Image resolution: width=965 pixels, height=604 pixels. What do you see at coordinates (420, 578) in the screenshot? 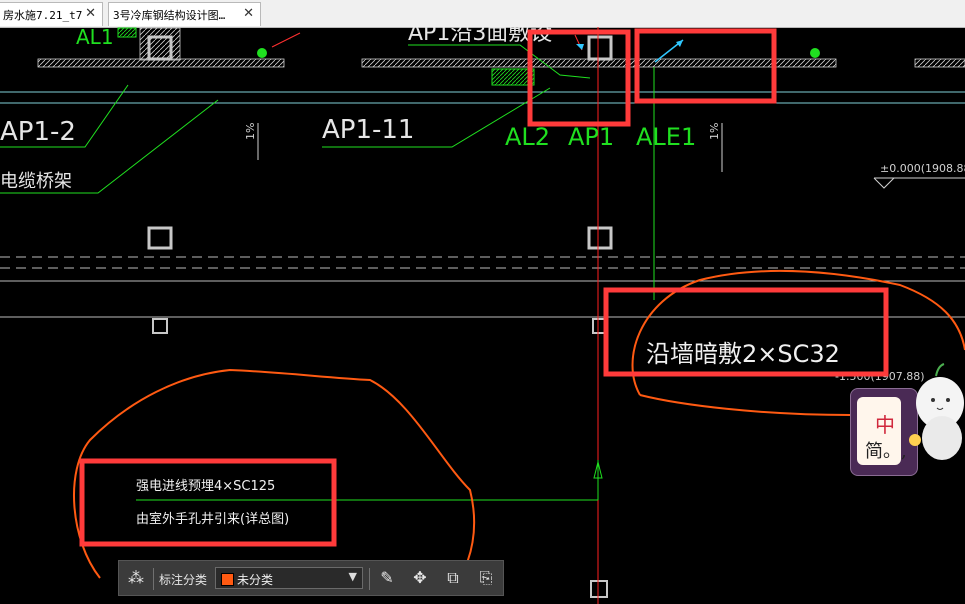
I see `move-icon: ✥` at bounding box center [420, 578].